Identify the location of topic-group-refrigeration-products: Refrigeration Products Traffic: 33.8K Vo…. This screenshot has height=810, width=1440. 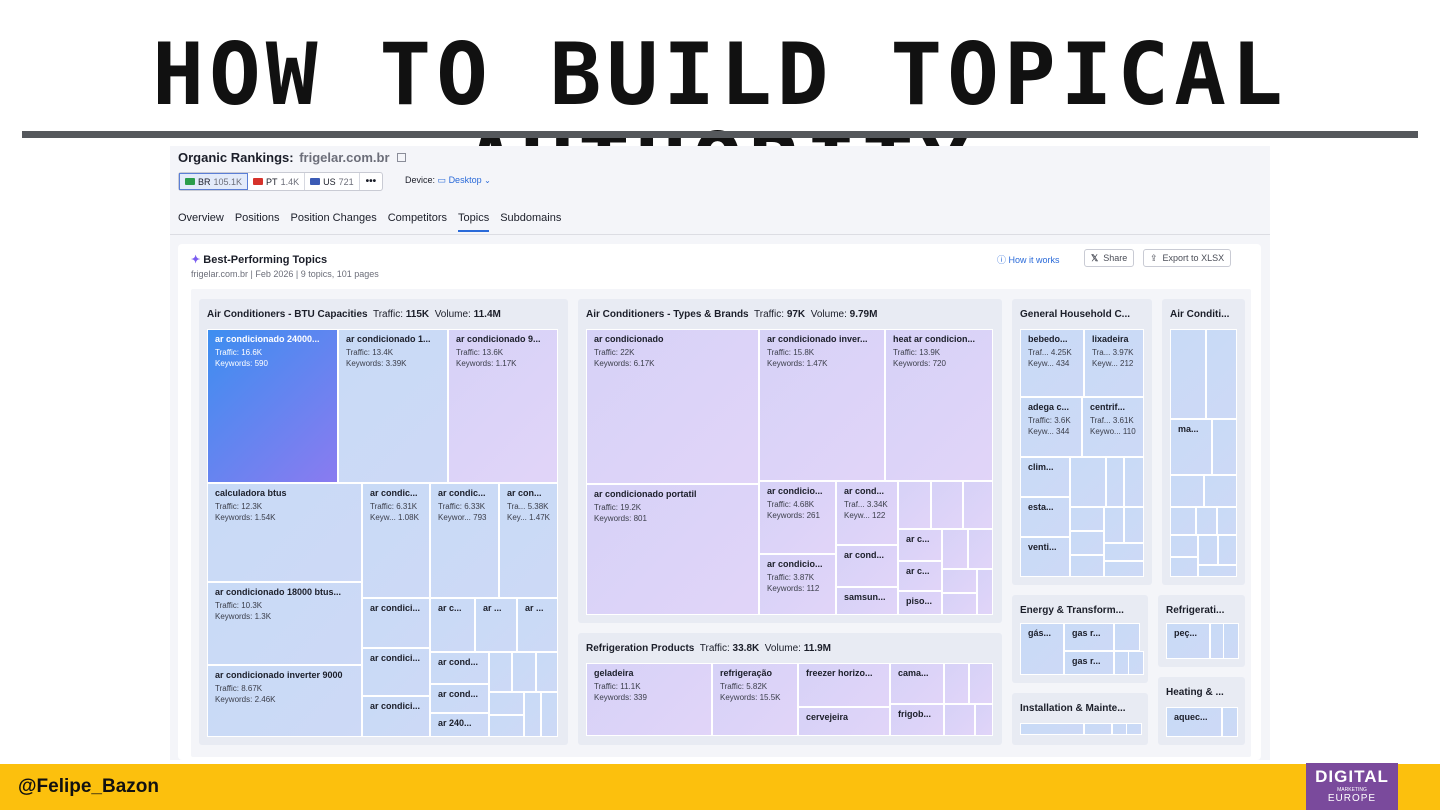
(790, 689).